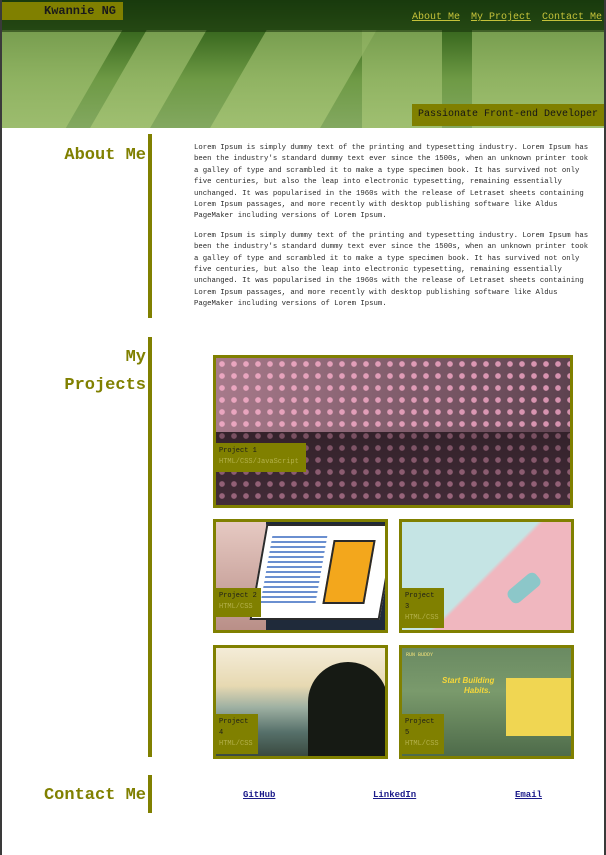 The height and width of the screenshot is (855, 606). Describe the element at coordinates (236, 744) in the screenshot. I see `project-4-tech: HTML/CSS` at that location.